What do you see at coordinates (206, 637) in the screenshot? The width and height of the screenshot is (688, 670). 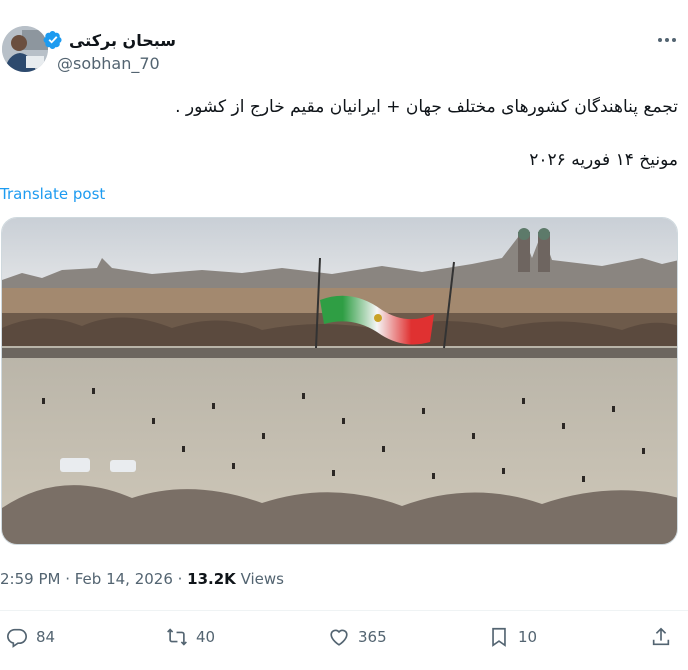 I see `repost-count: 40` at bounding box center [206, 637].